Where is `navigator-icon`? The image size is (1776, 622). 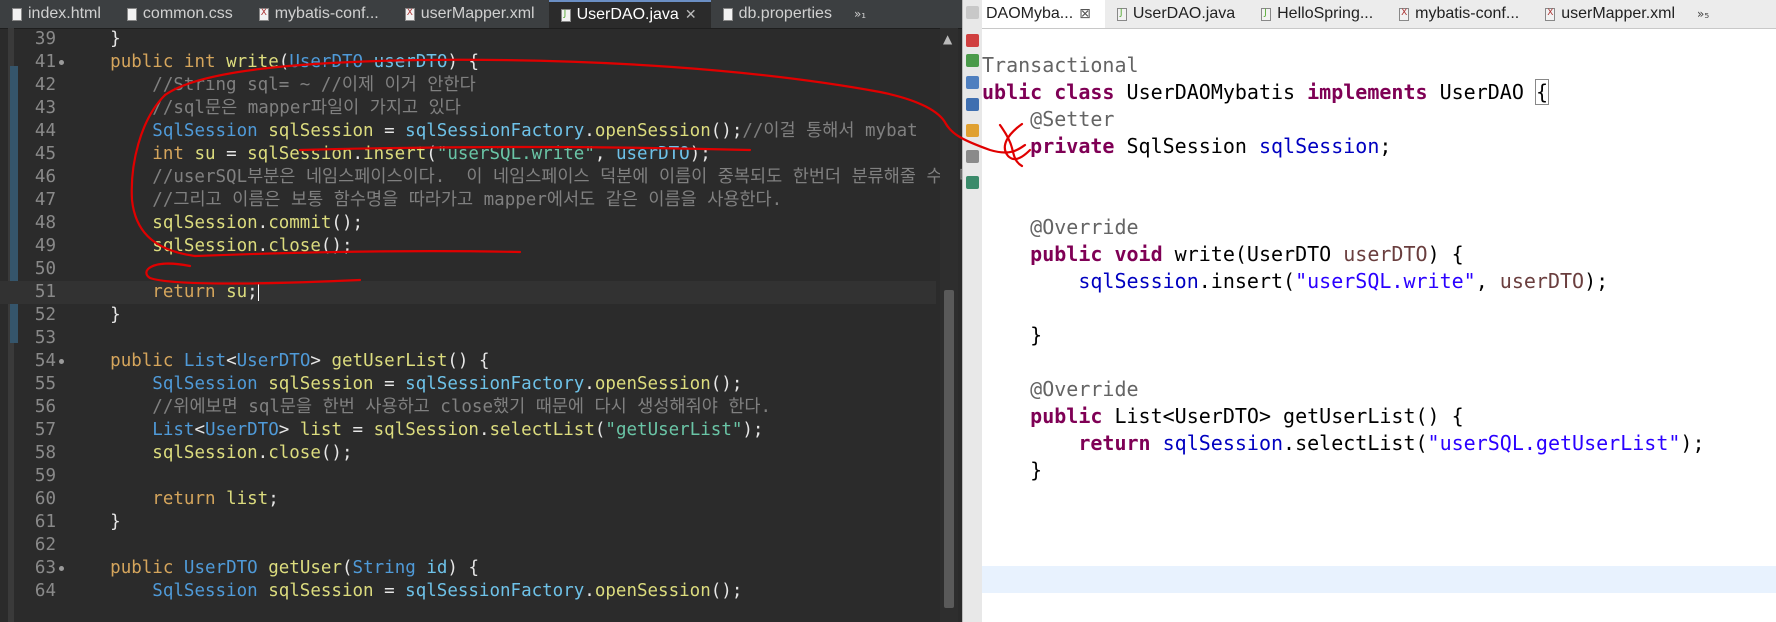 navigator-icon is located at coordinates (972, 82).